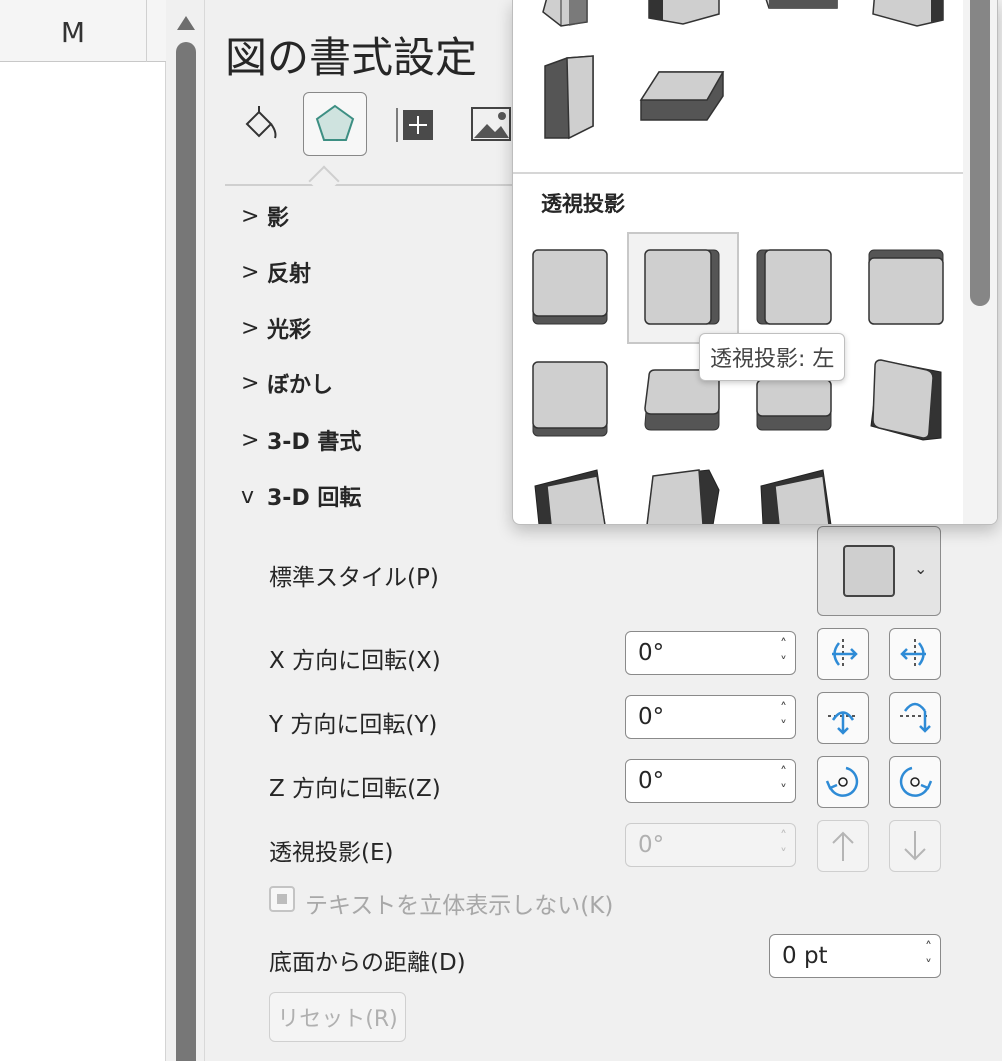  I want to click on preset-item-perspective-front, so click(570, 287).